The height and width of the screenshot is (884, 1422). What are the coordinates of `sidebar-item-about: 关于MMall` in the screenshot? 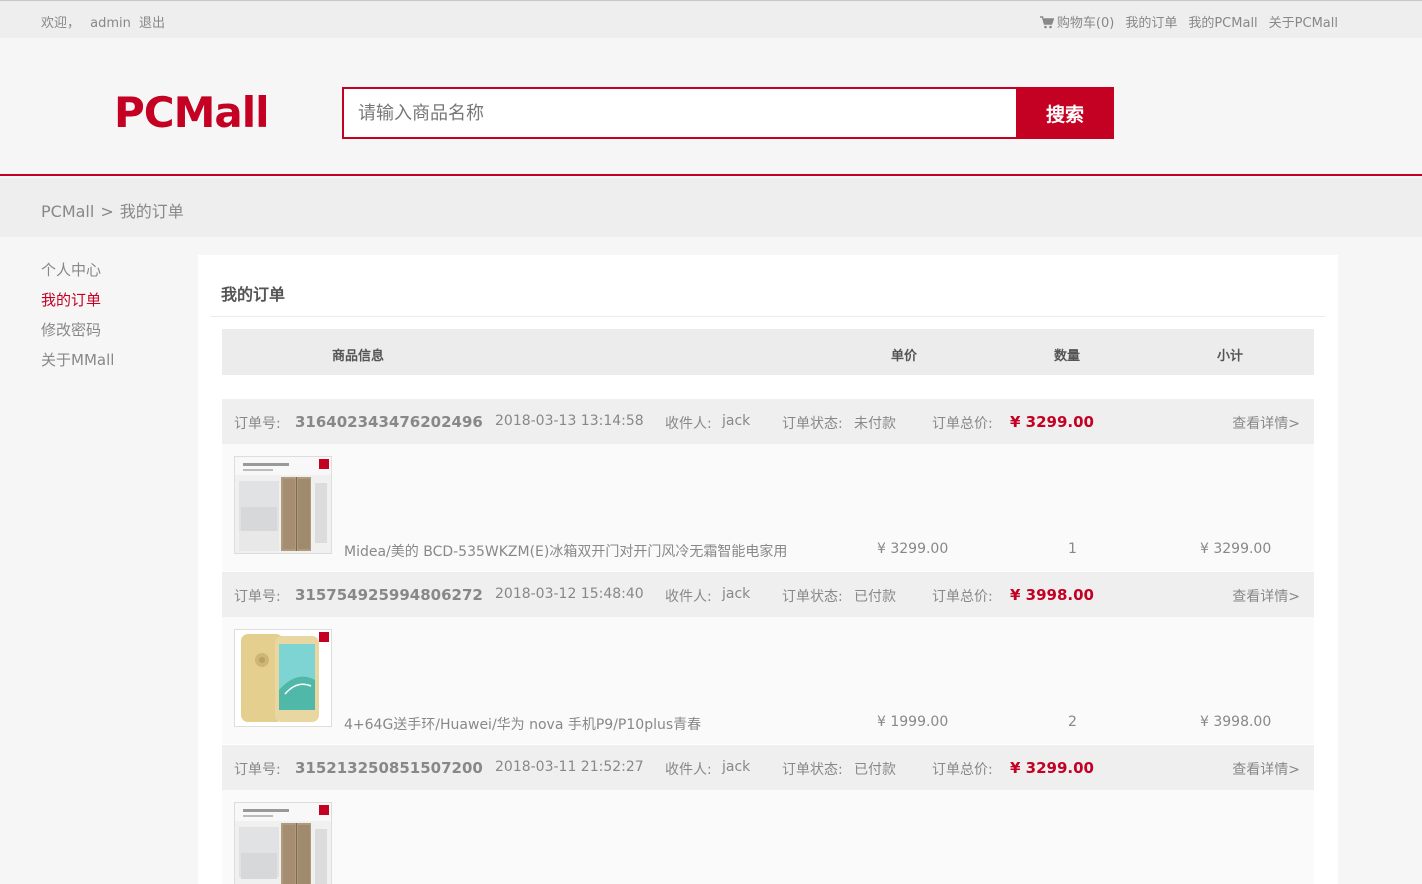 It's located at (77, 364).